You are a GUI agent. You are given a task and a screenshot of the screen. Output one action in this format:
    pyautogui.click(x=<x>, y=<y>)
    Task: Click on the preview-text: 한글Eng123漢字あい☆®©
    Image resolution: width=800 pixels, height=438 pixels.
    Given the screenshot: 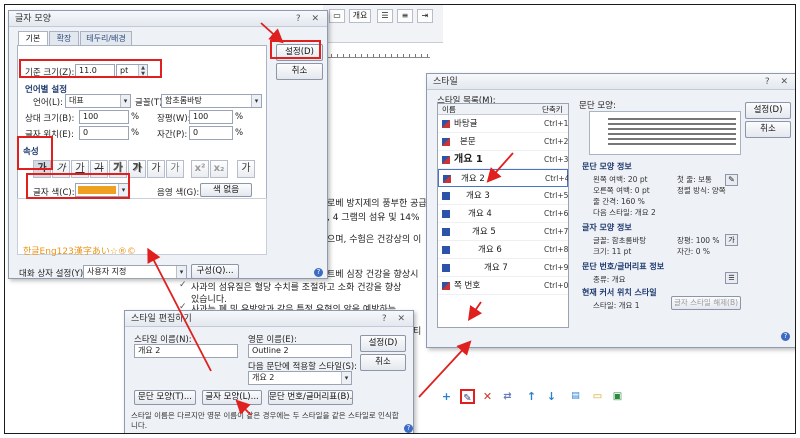 What is the action you would take?
    pyautogui.click(x=79, y=252)
    